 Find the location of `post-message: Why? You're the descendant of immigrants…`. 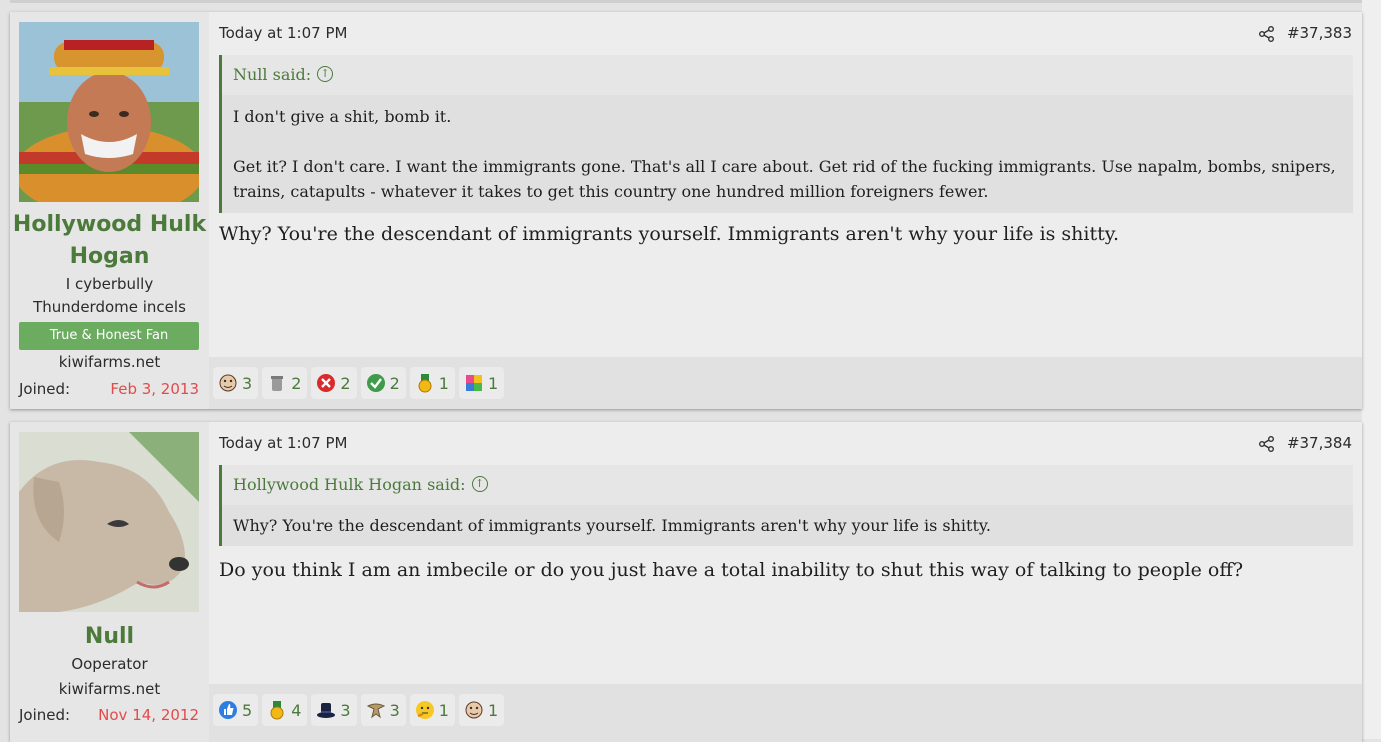

post-message: Why? You're the descendant of immigrants… is located at coordinates (669, 234).